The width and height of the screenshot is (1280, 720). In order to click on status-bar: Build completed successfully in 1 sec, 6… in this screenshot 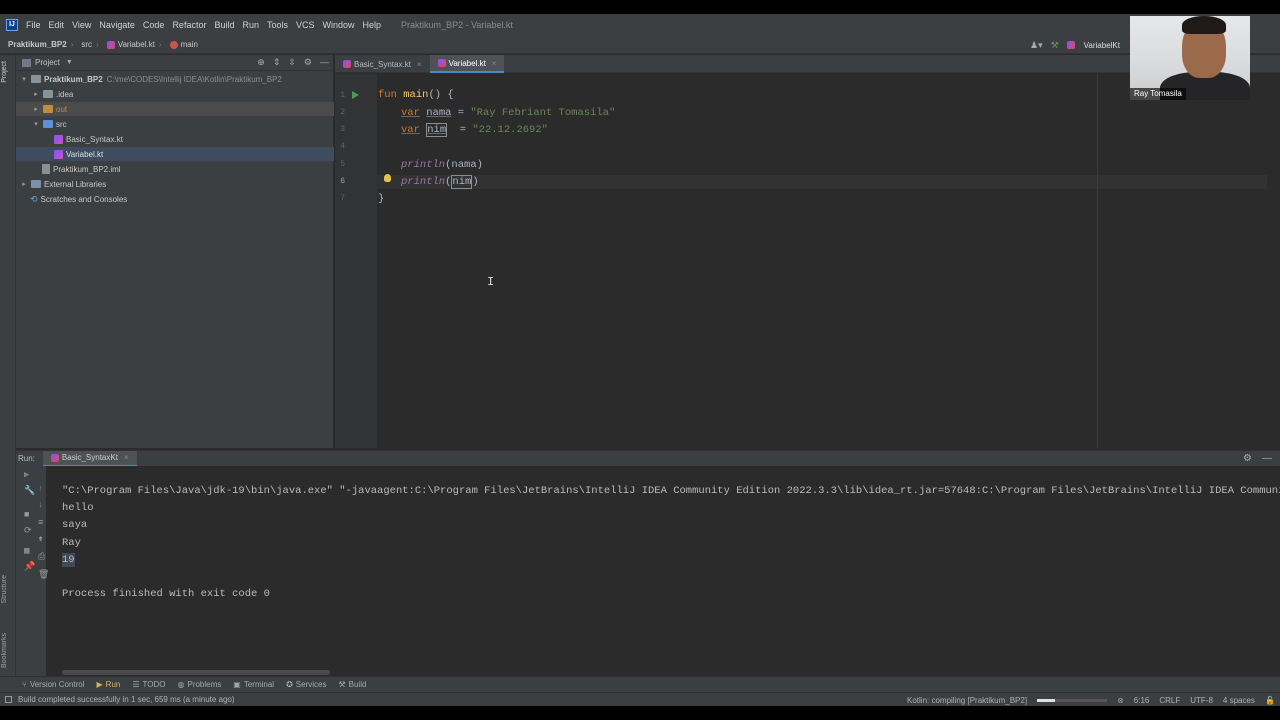, I will do `click(640, 699)`.